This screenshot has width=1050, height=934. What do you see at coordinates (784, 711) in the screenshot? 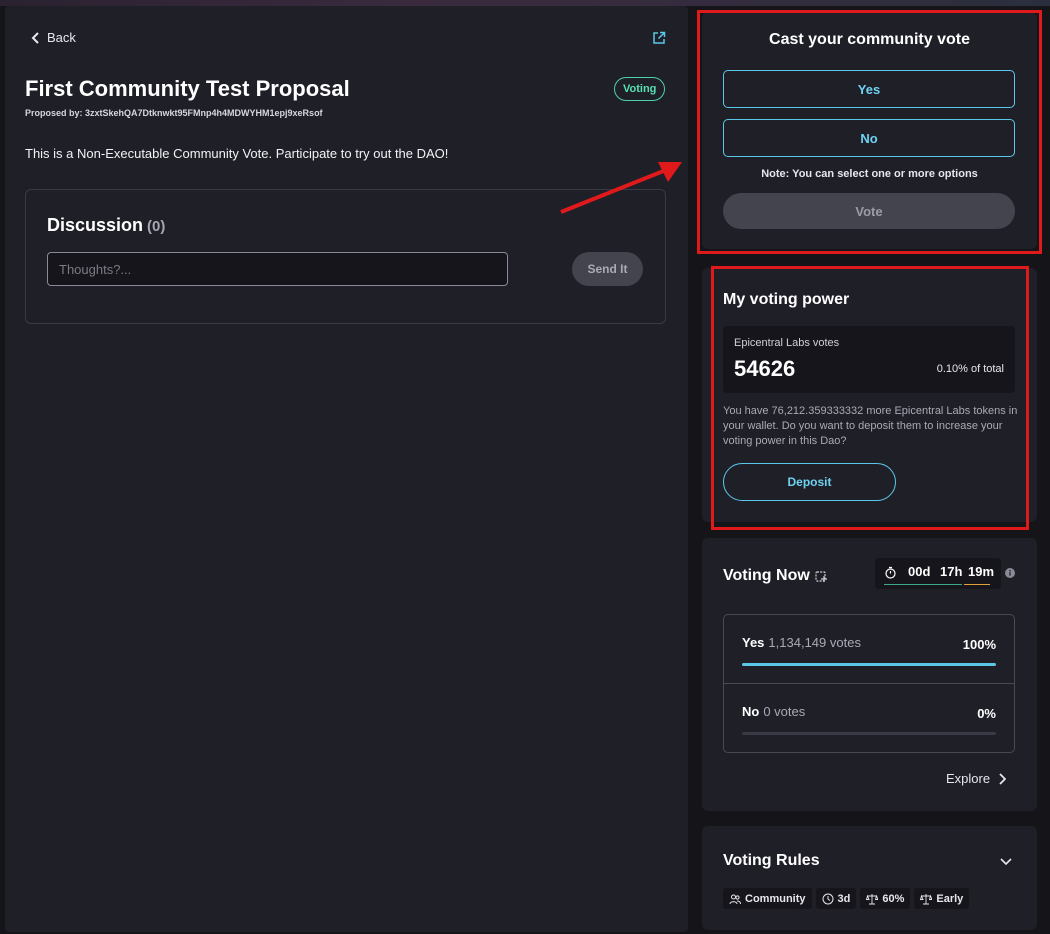
I see `result-votes-no: 0 votes` at bounding box center [784, 711].